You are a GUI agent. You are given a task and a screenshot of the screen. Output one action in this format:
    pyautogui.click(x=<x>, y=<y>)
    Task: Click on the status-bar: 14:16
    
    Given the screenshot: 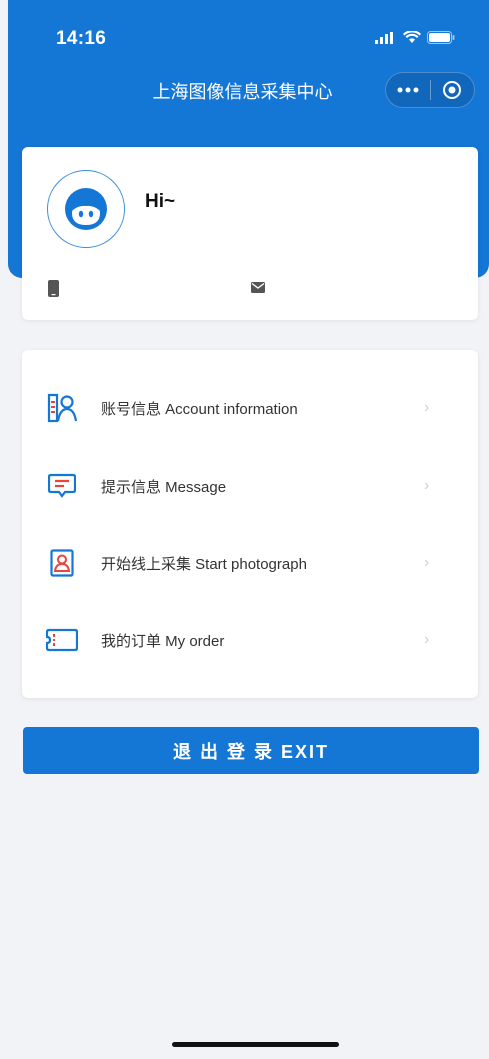 What is the action you would take?
    pyautogui.click(x=244, y=35)
    